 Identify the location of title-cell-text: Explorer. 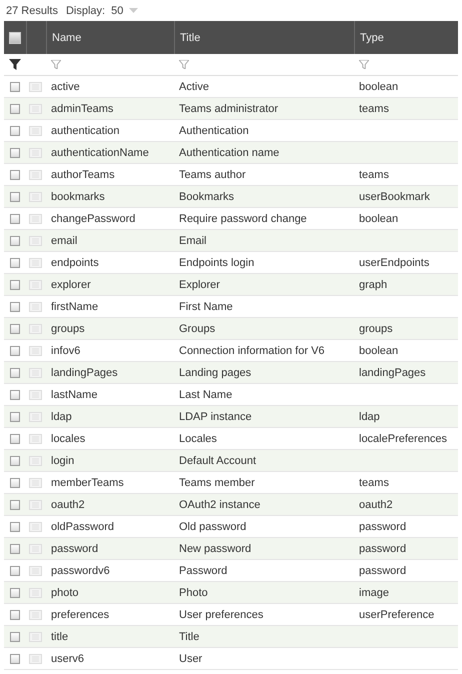
(199, 284).